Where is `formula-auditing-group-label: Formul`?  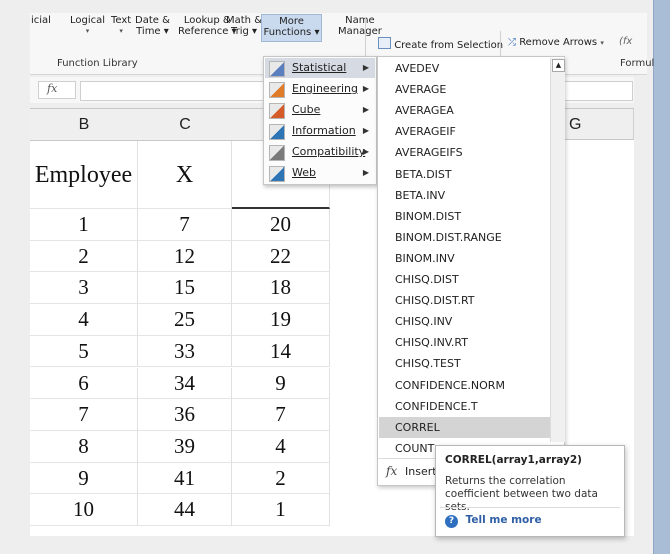
formula-auditing-group-label: Formul is located at coordinates (637, 63).